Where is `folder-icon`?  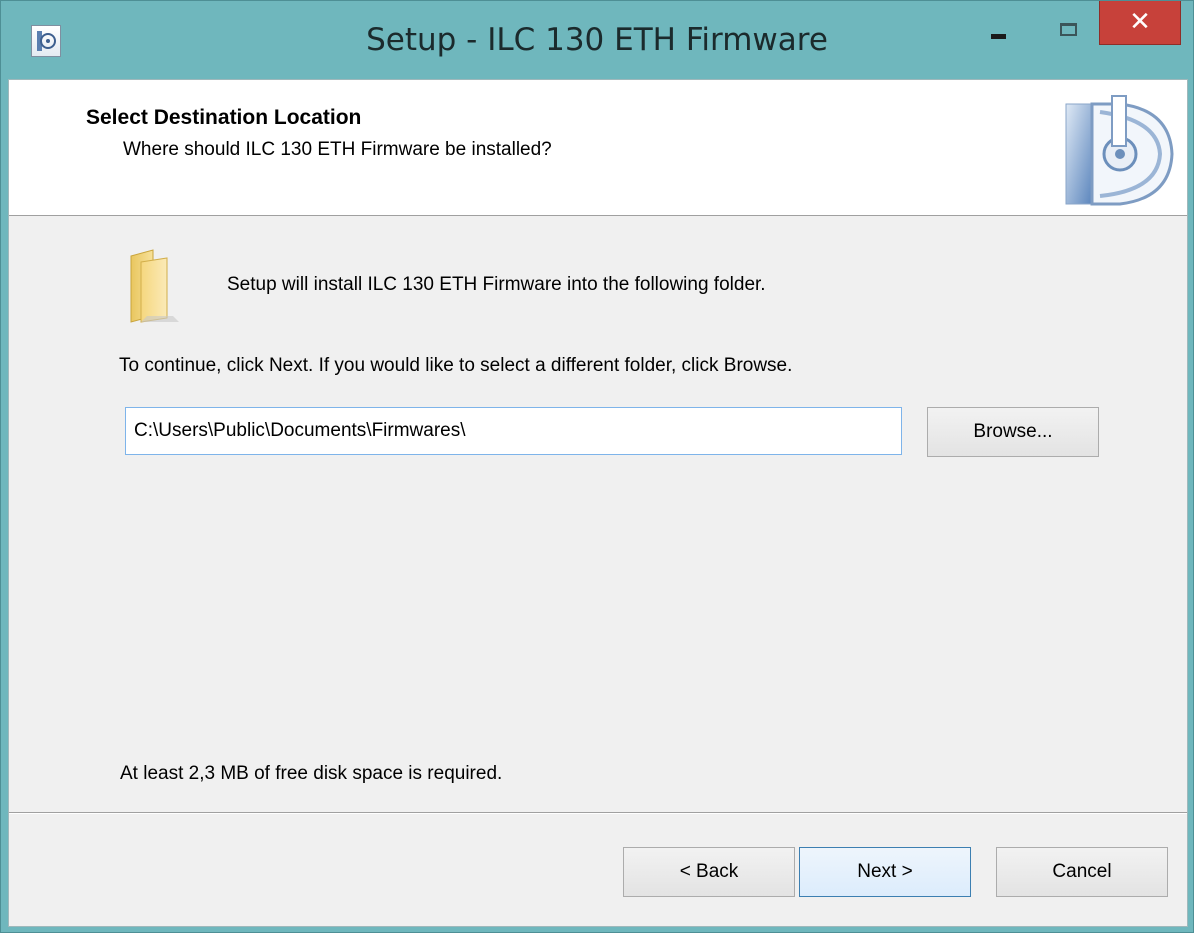
folder-icon is located at coordinates (157, 286).